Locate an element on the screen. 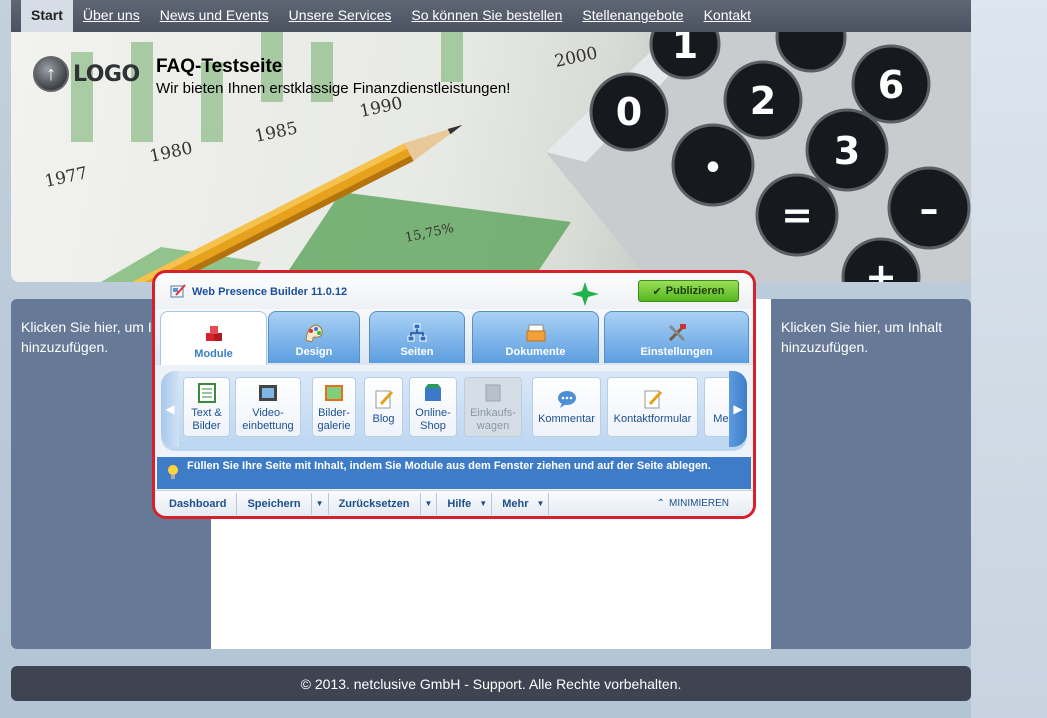  reset-button: Zurücksetzen is located at coordinates (375, 503).